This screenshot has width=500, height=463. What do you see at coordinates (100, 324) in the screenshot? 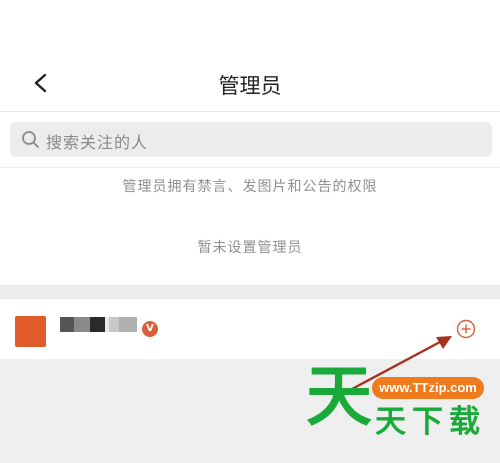
I see `user-name-blurred` at bounding box center [100, 324].